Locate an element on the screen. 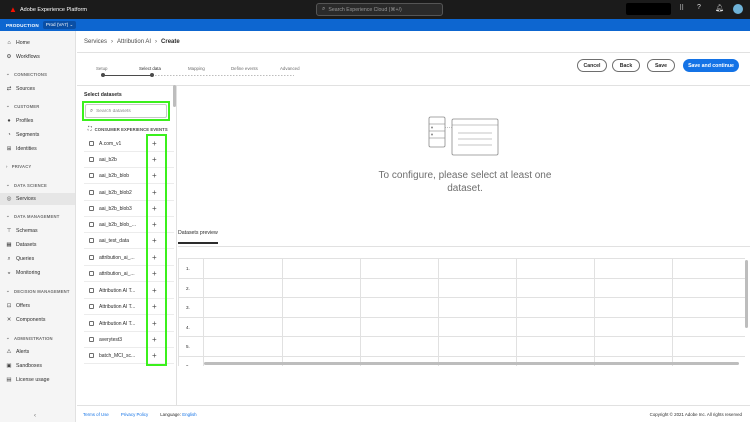 This screenshot has height=422, width=750. chevron-right-icon: › is located at coordinates (7, 166).